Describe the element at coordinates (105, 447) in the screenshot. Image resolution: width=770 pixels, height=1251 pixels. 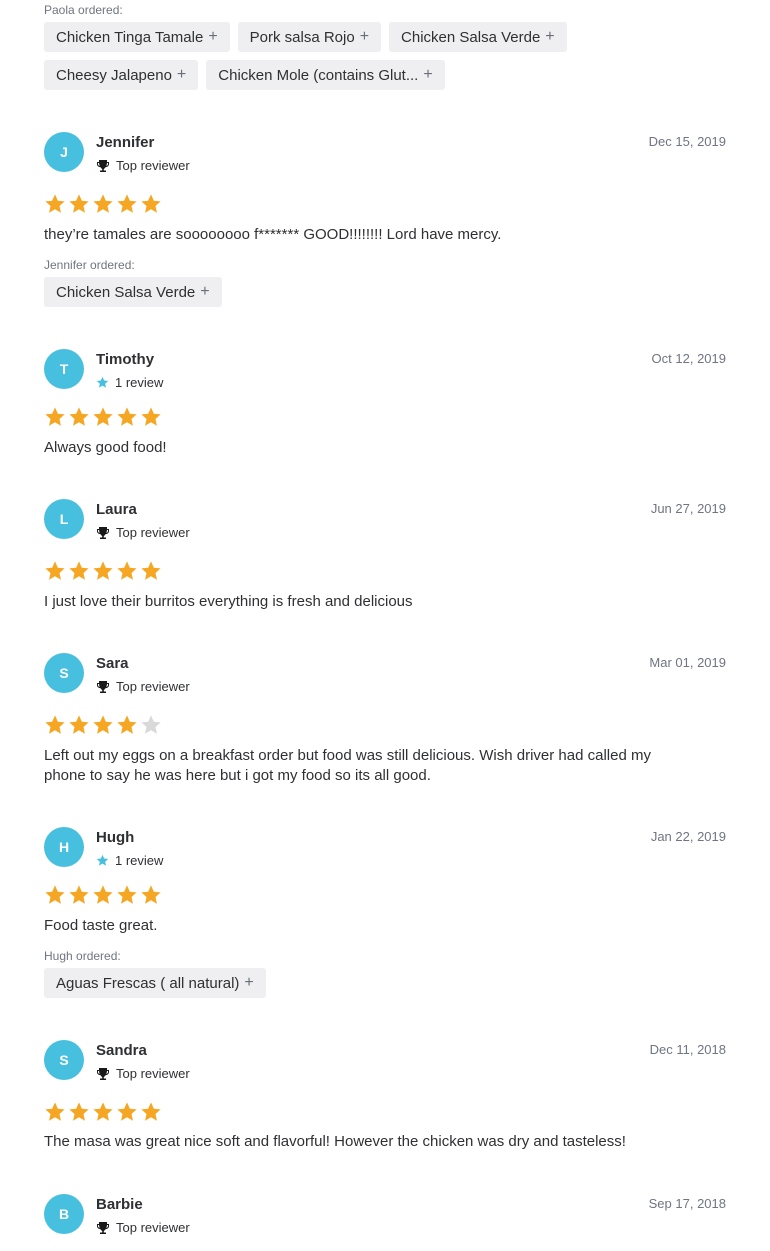
I see `review-text: Always good food!` at that location.